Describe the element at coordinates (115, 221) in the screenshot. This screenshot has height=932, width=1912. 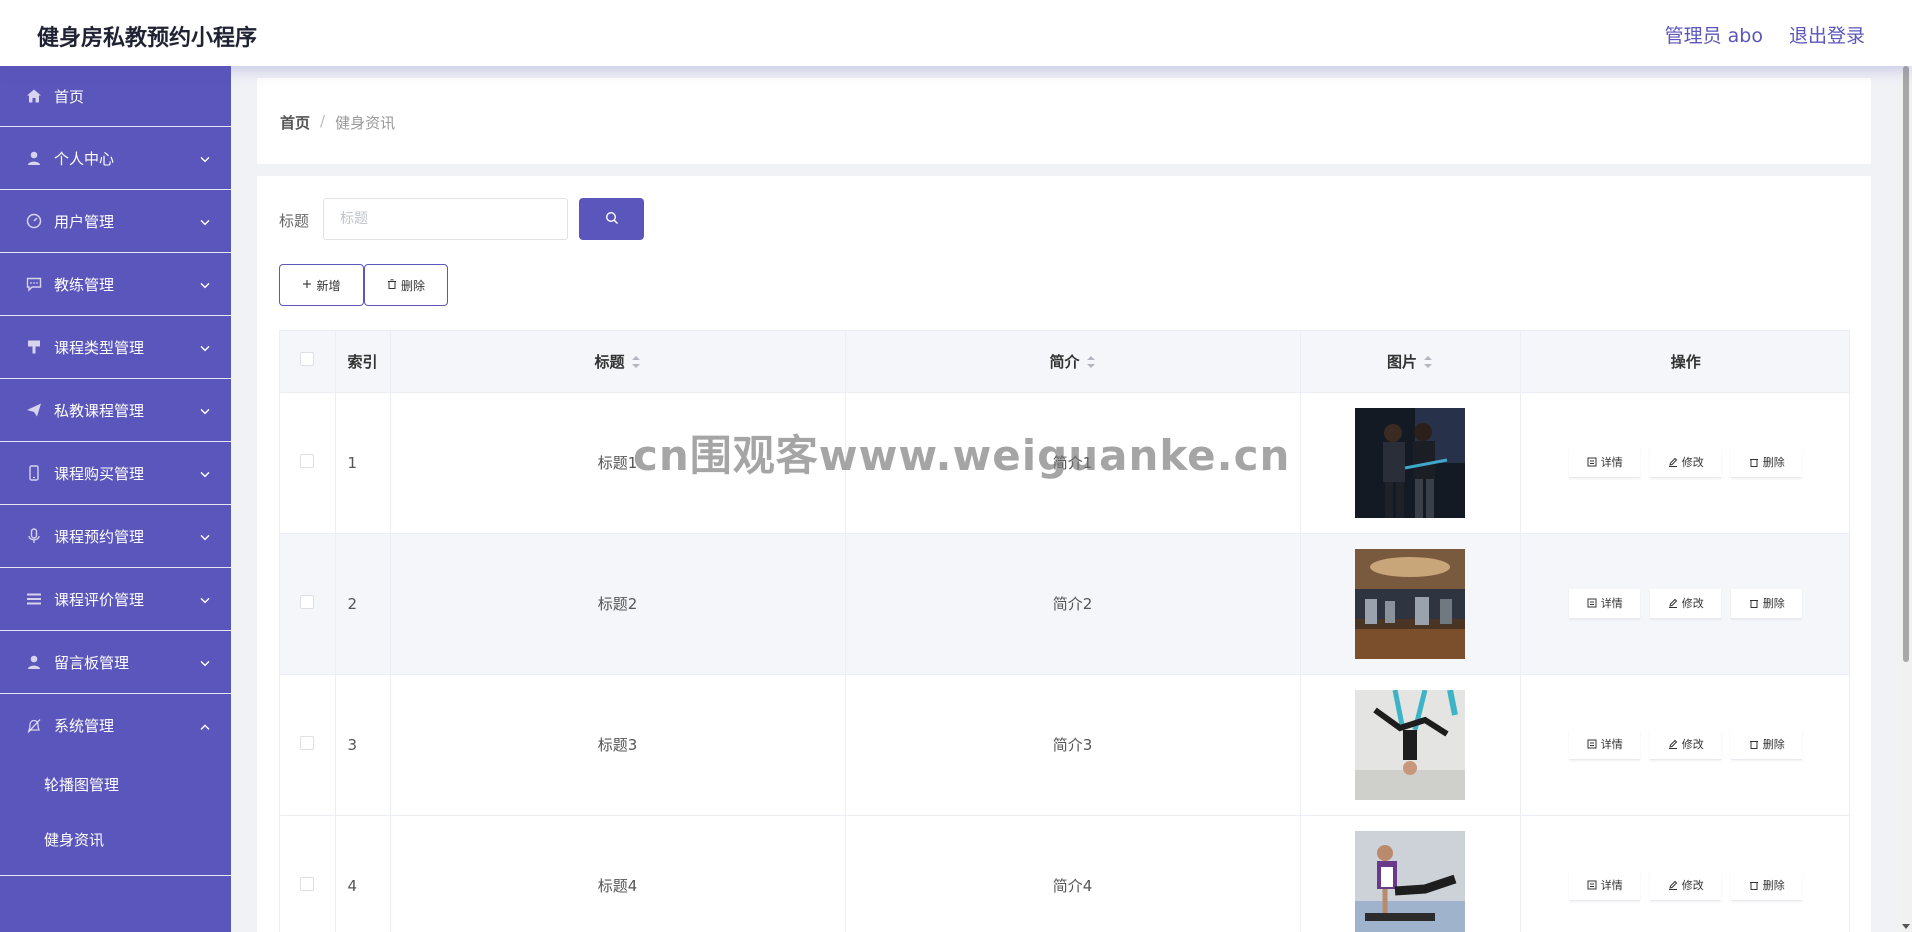
I see `sidebar-item-user-management: 用户管理` at that location.